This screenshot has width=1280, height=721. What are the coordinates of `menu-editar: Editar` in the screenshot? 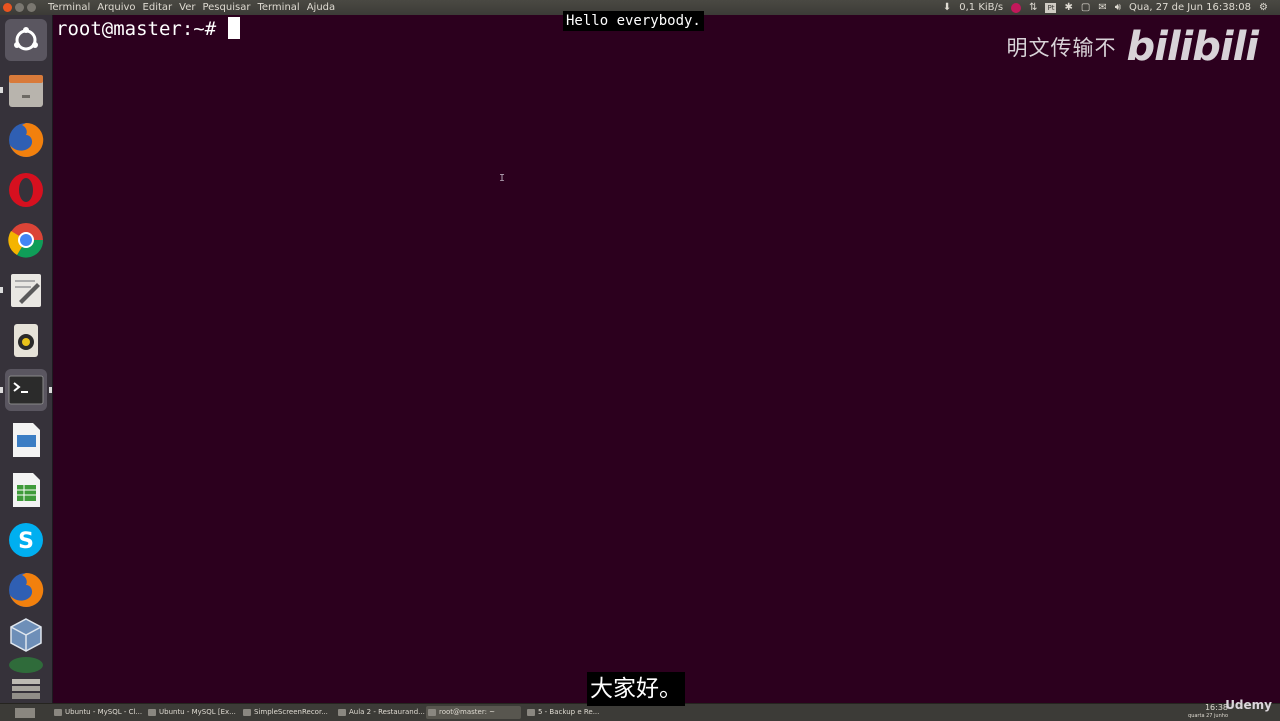 It's located at (158, 7).